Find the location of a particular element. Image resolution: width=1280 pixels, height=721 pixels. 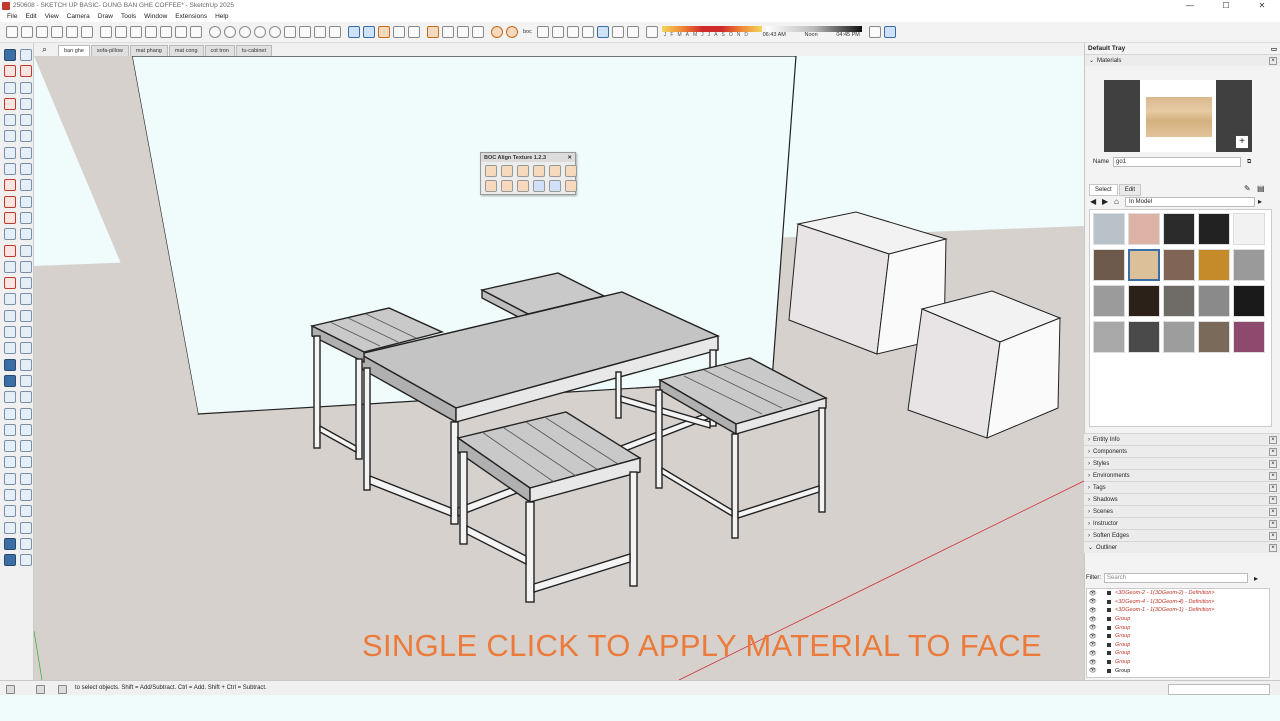

section-instructor: › Instructor × is located at coordinates (1182, 523).